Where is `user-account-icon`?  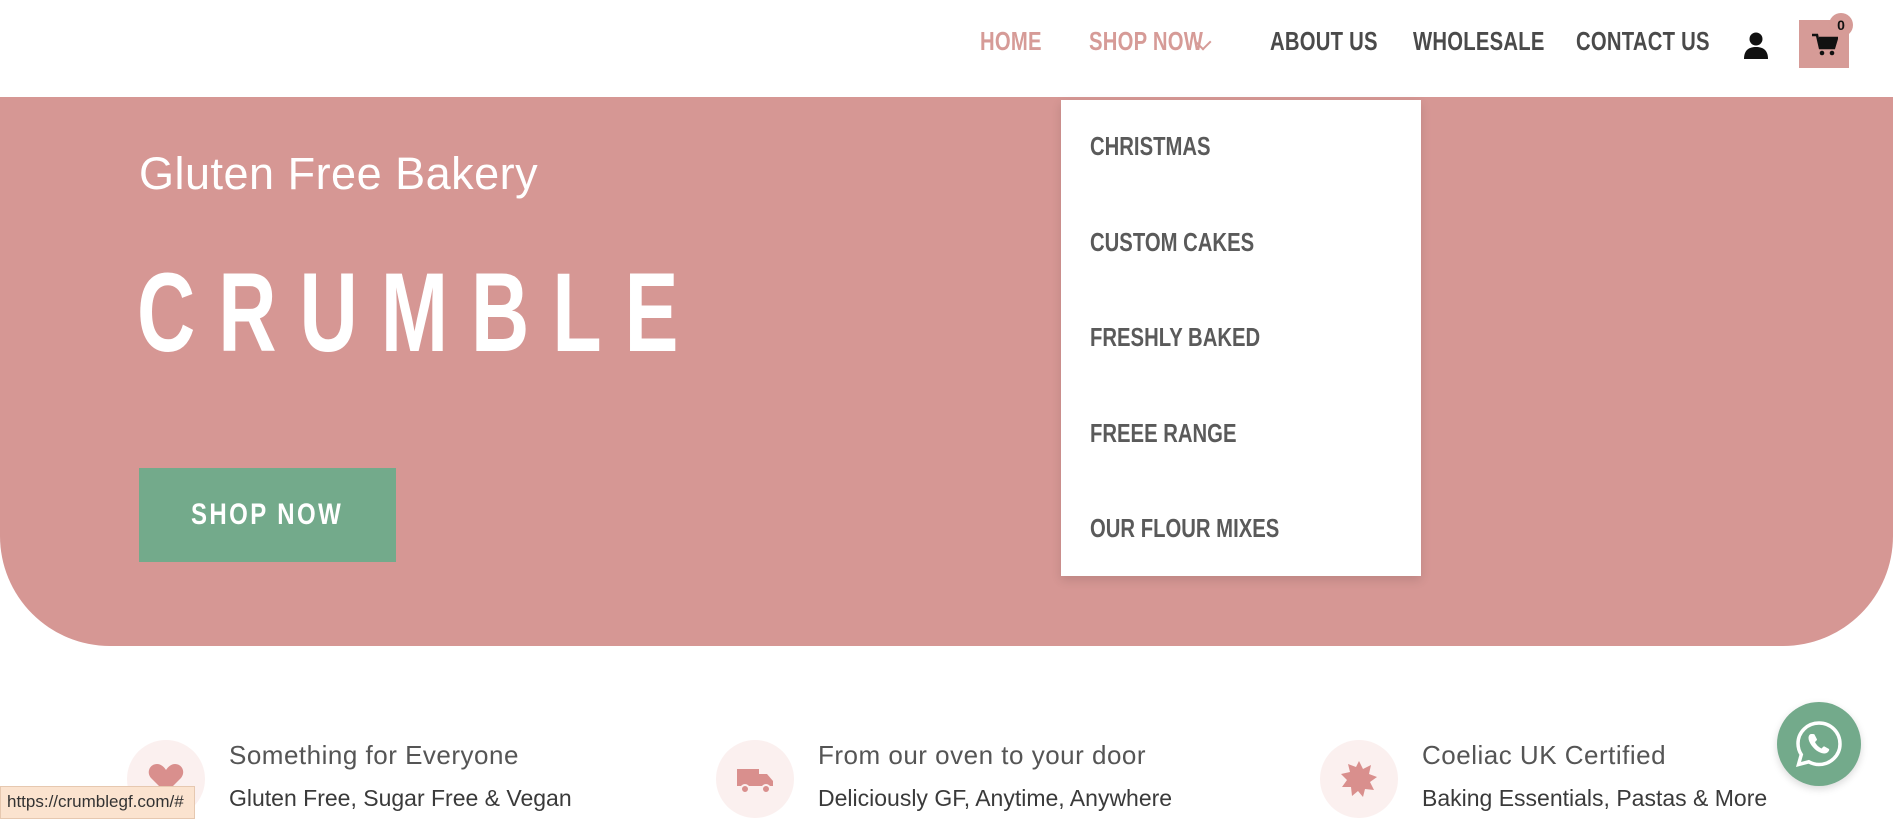
user-account-icon is located at coordinates (1756, 45).